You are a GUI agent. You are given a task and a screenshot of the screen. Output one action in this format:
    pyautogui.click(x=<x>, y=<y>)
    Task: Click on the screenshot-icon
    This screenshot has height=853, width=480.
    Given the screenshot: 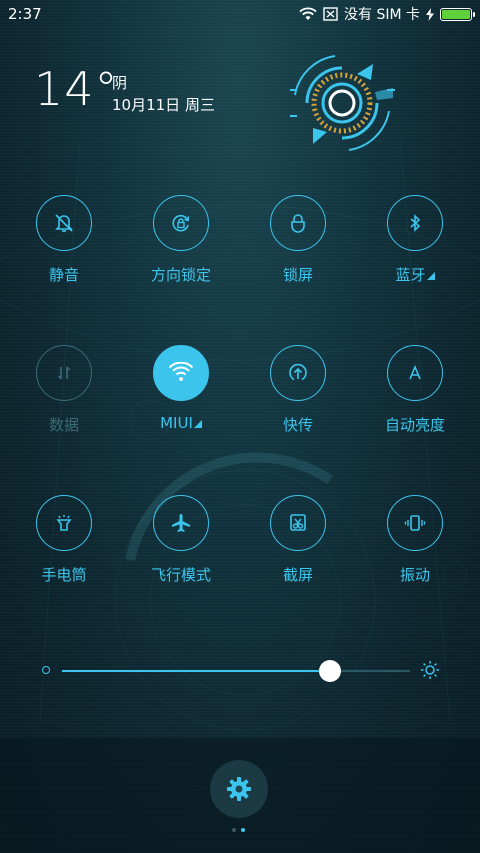 What is the action you would take?
    pyautogui.click(x=298, y=522)
    